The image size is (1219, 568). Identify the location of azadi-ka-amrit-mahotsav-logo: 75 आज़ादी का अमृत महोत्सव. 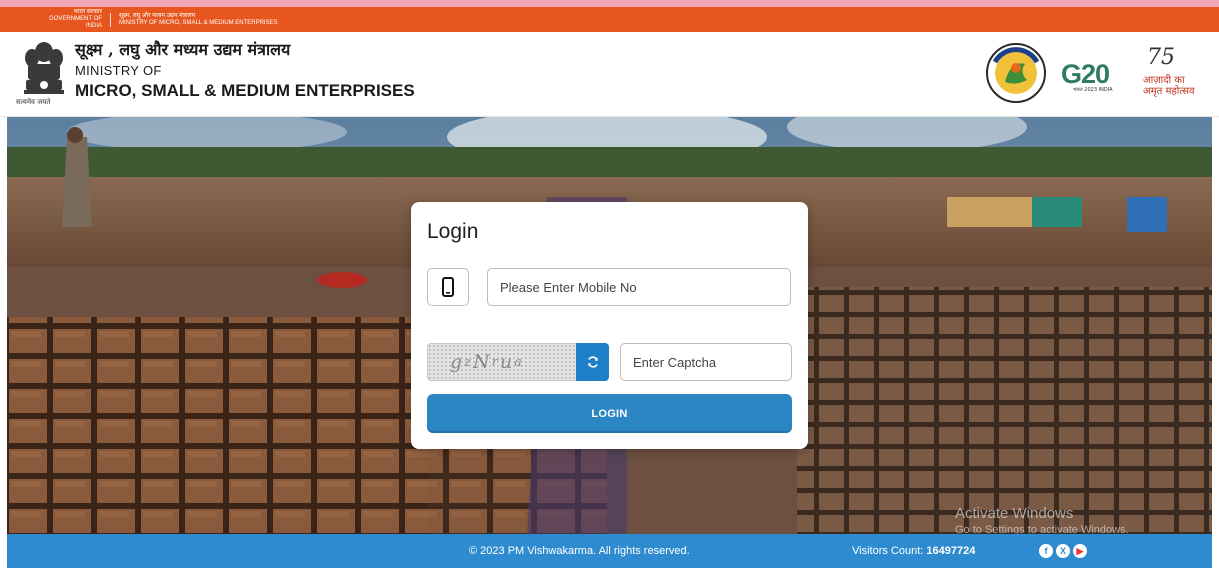
(1169, 72).